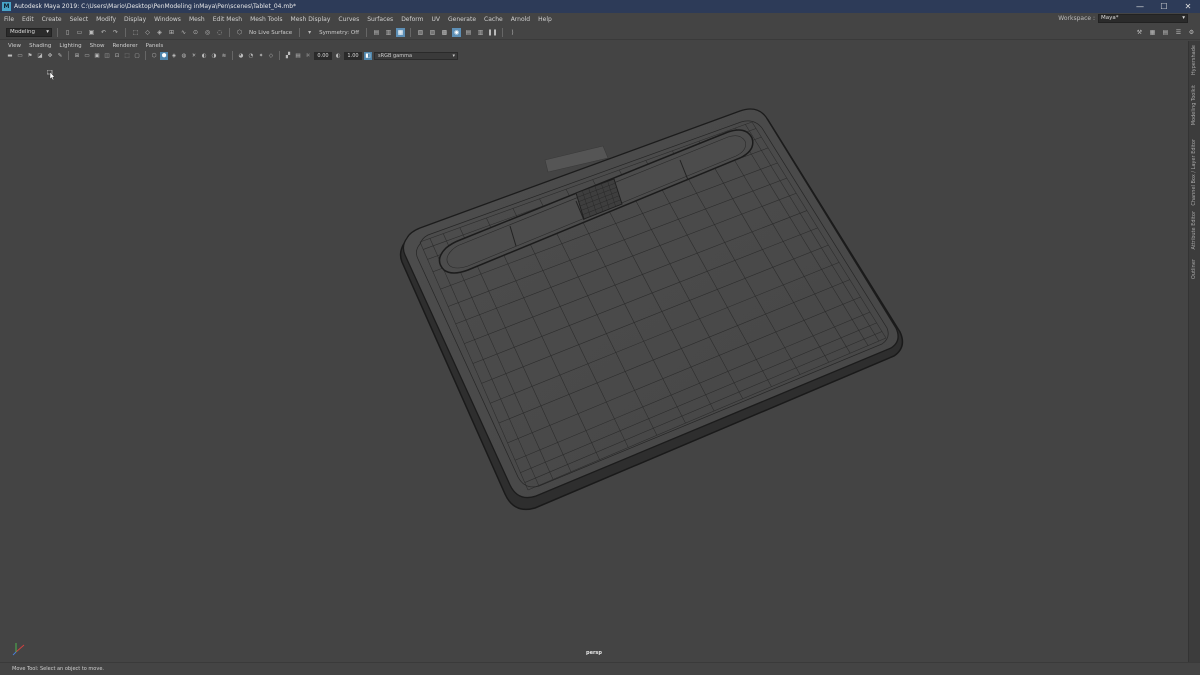 This screenshot has width=1200, height=675. What do you see at coordinates (9, 19) in the screenshot?
I see `menu-file: File` at bounding box center [9, 19].